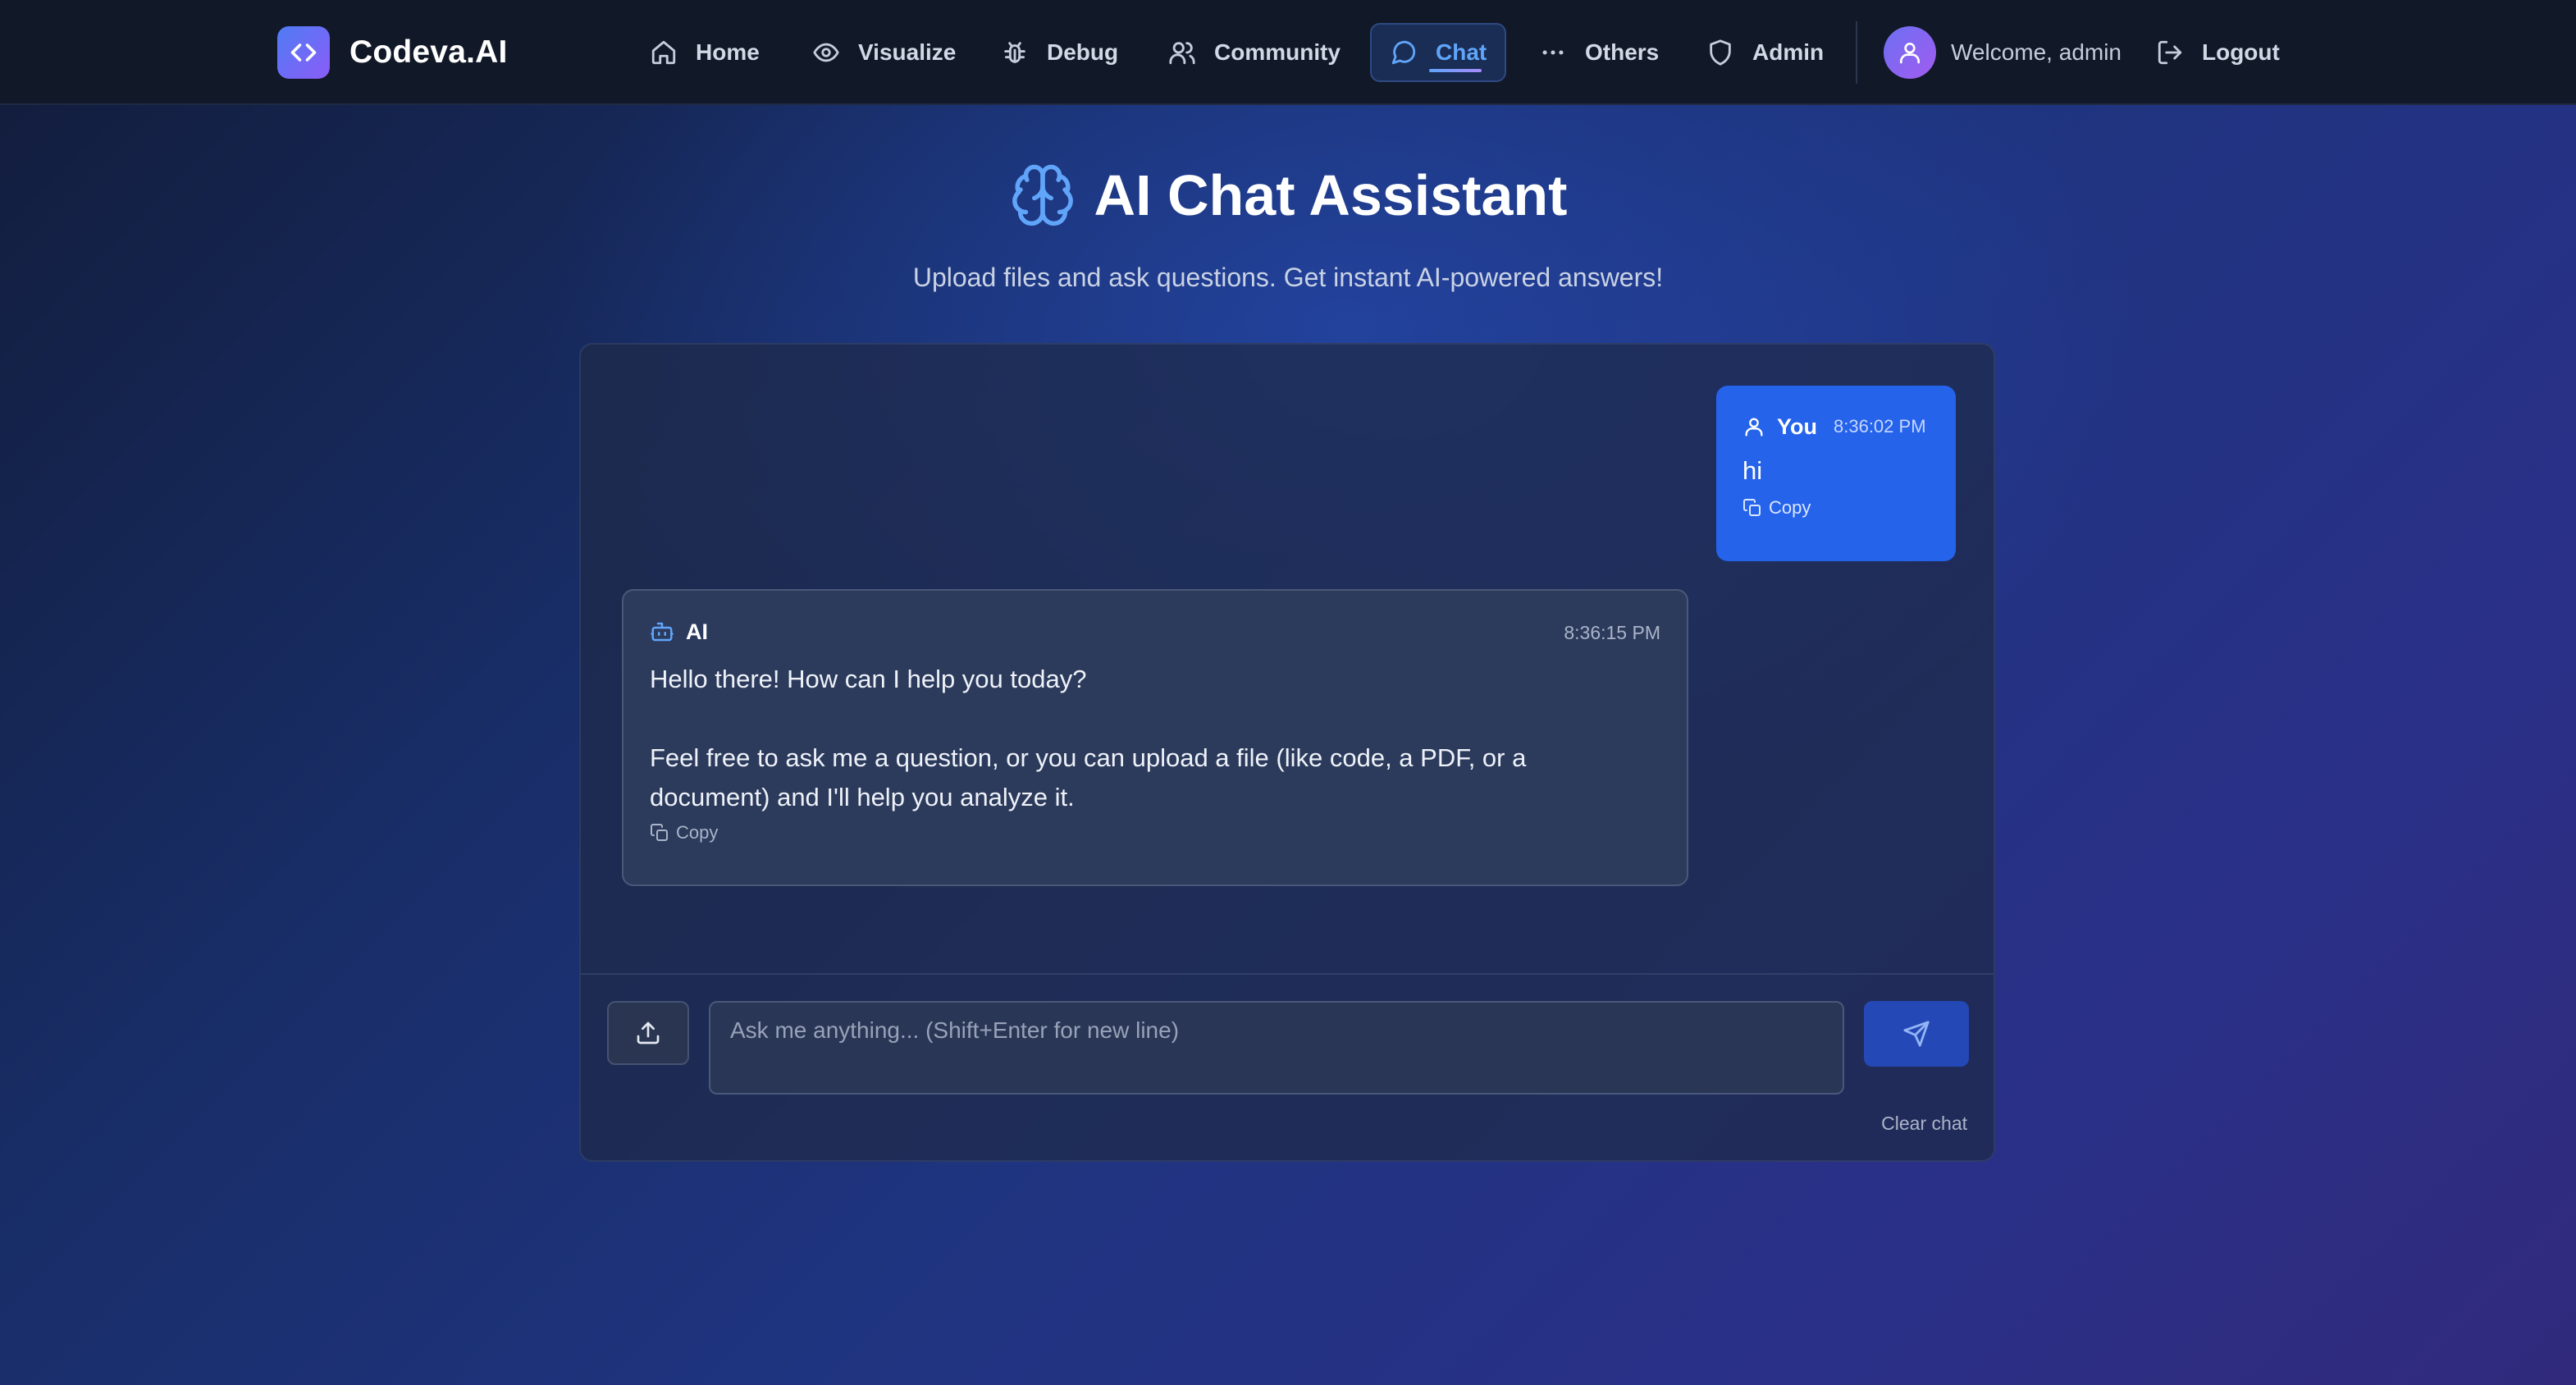 The height and width of the screenshot is (1385, 2576). I want to click on users-icon, so click(1182, 52).